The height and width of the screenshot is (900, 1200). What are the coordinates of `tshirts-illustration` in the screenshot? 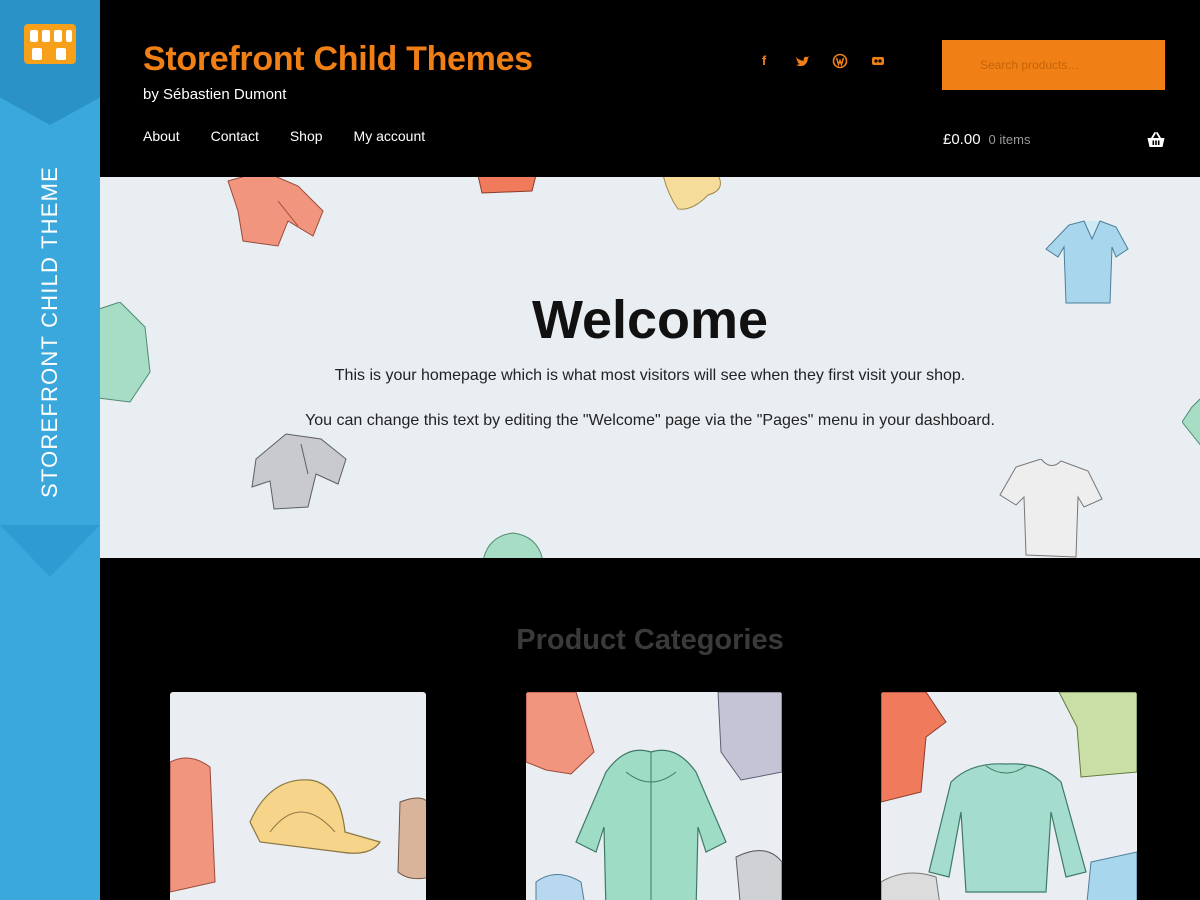 It's located at (1009, 796).